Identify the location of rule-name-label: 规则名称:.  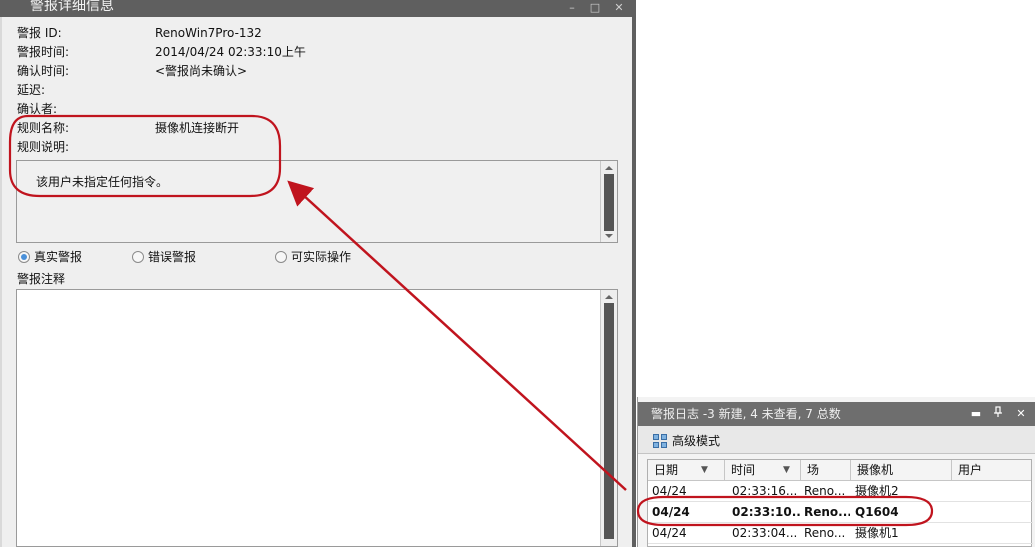
(43, 128).